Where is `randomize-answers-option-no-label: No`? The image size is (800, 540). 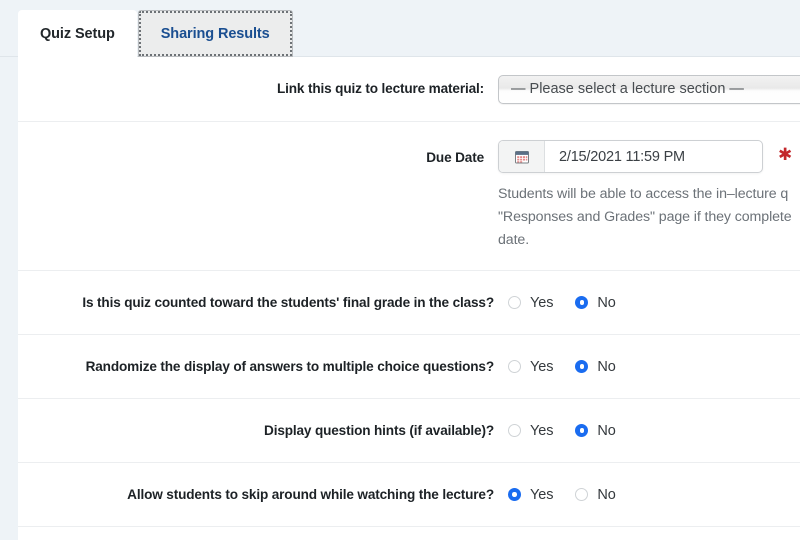
randomize-answers-option-no-label: No is located at coordinates (606, 366).